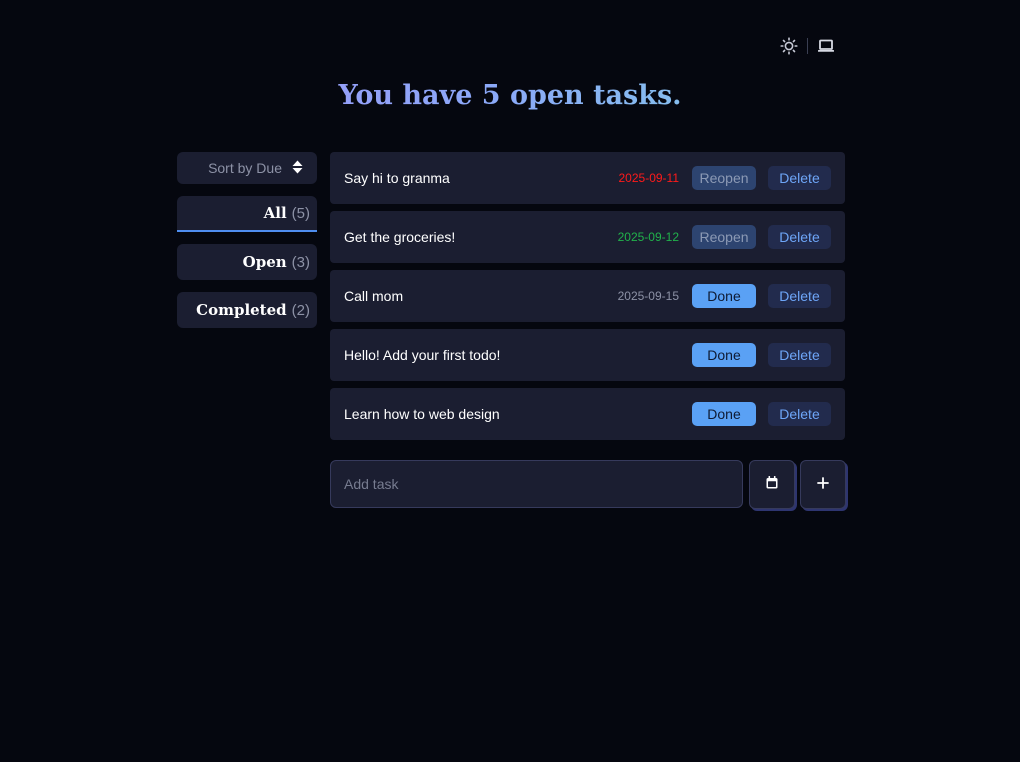 The height and width of the screenshot is (762, 1020). What do you see at coordinates (297, 168) in the screenshot?
I see `sort-updown-icon` at bounding box center [297, 168].